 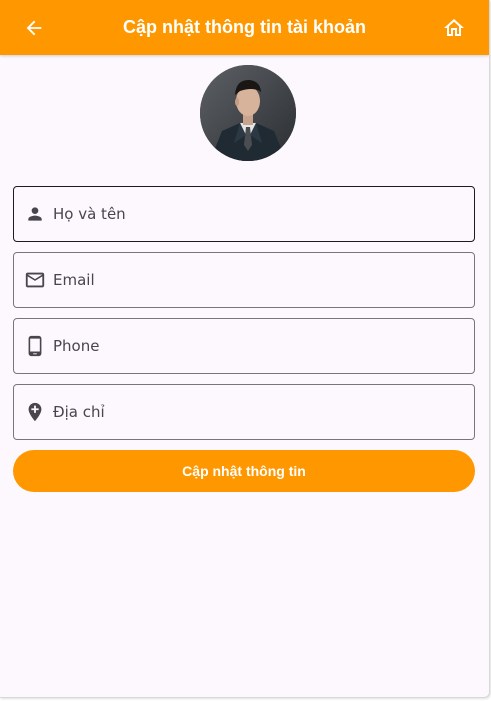 I want to click on location-add-icon, so click(x=35, y=412).